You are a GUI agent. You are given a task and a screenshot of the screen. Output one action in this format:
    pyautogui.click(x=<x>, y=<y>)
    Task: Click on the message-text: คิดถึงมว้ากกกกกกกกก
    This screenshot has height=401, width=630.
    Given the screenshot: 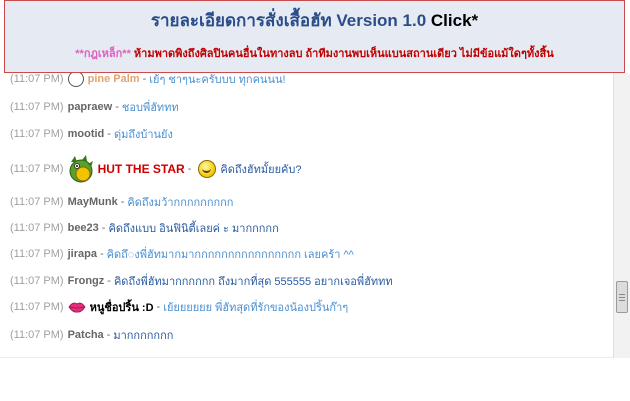 What is the action you would take?
    pyautogui.click(x=180, y=203)
    